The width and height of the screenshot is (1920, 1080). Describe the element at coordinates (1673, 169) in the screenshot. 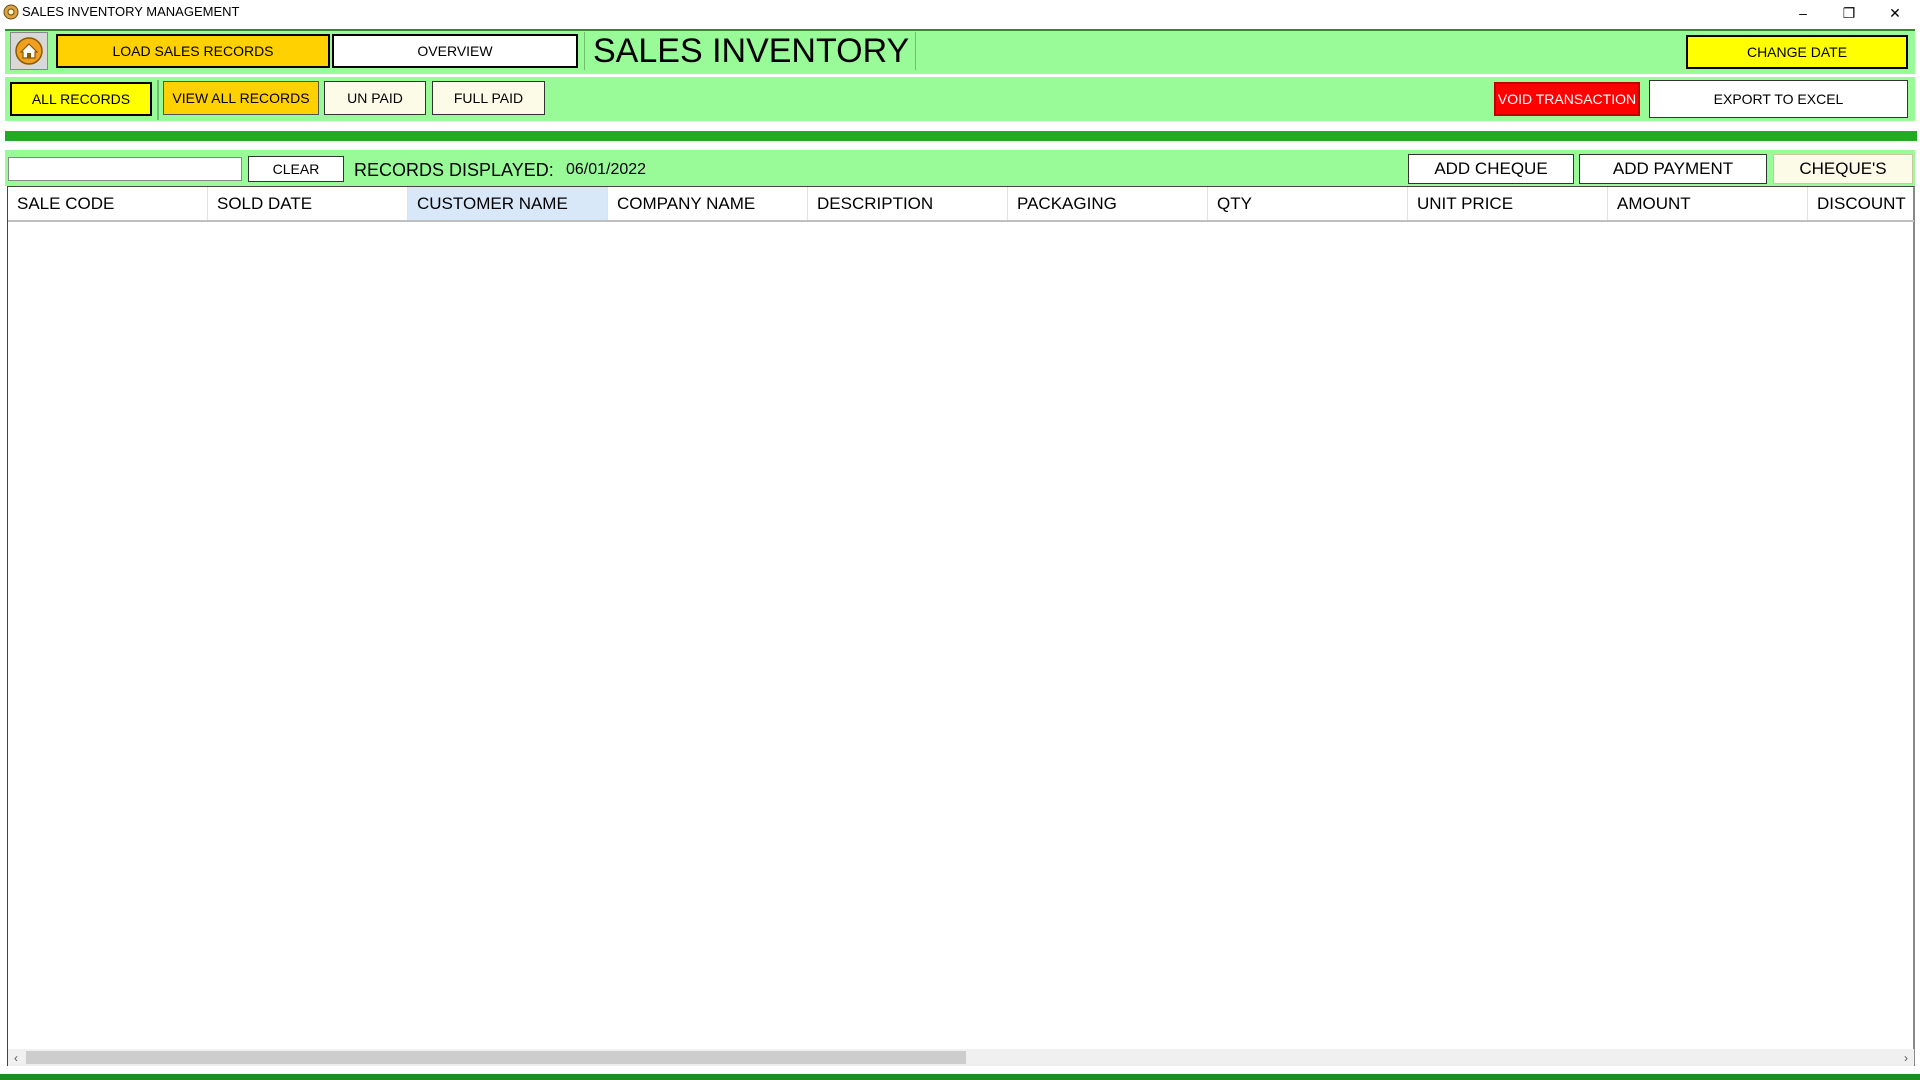

I see `add-payment-button: ADD PAYMENT` at that location.